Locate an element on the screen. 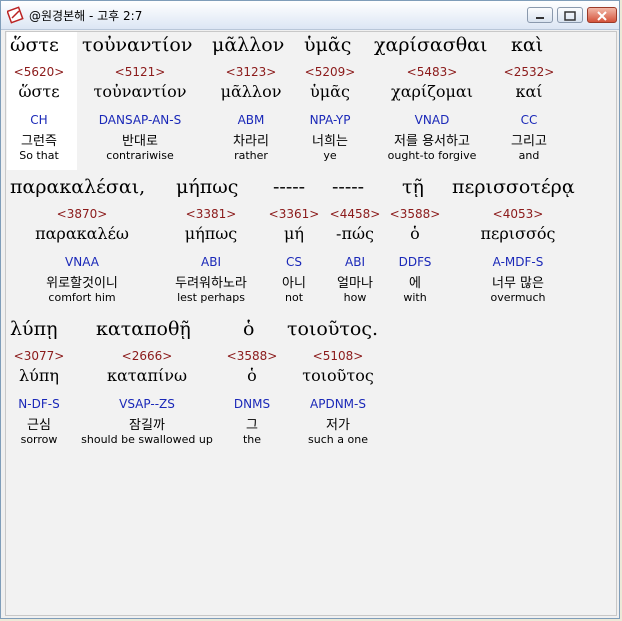  korean-gloss: 에 is located at coordinates (415, 283).